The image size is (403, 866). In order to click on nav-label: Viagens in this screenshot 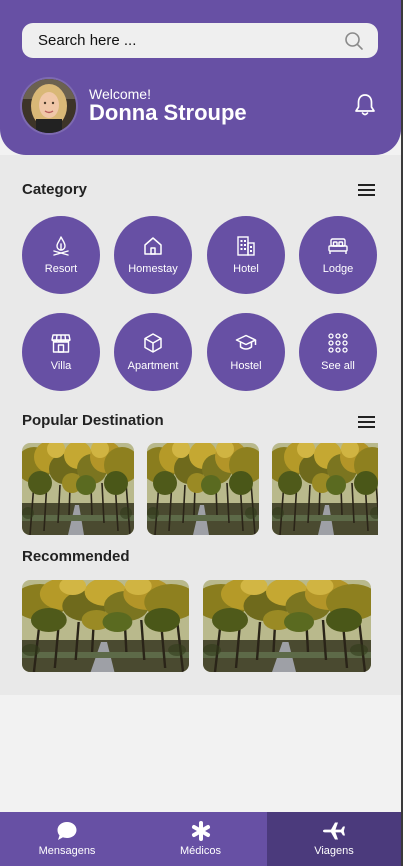, I will do `click(334, 851)`.